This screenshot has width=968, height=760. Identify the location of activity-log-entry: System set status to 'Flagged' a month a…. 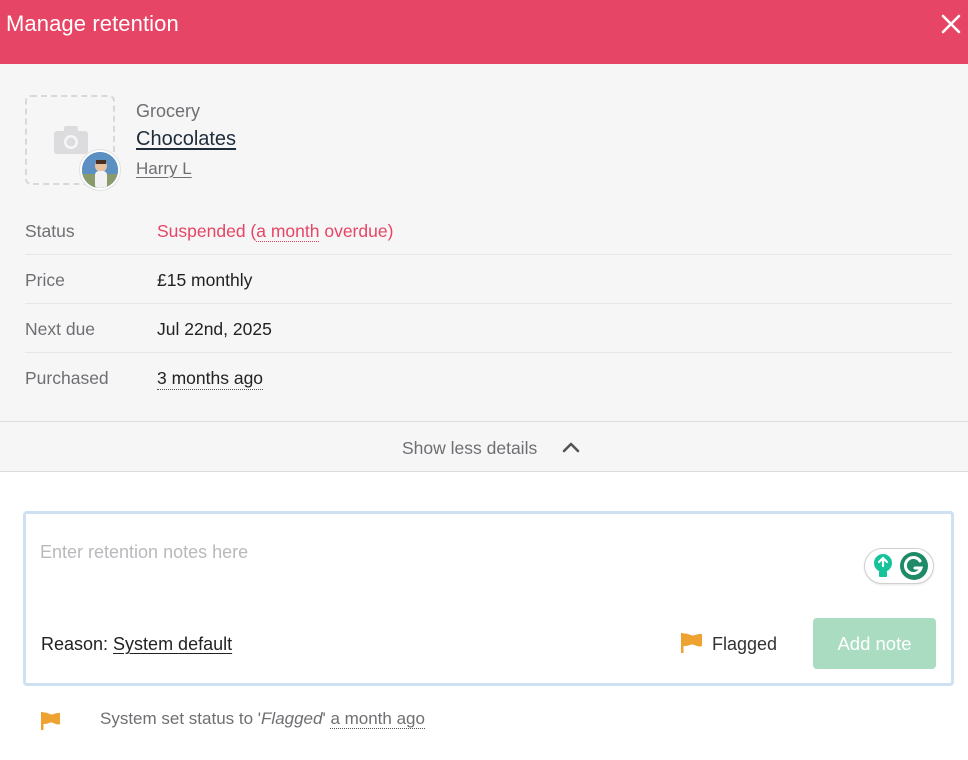
(262, 719).